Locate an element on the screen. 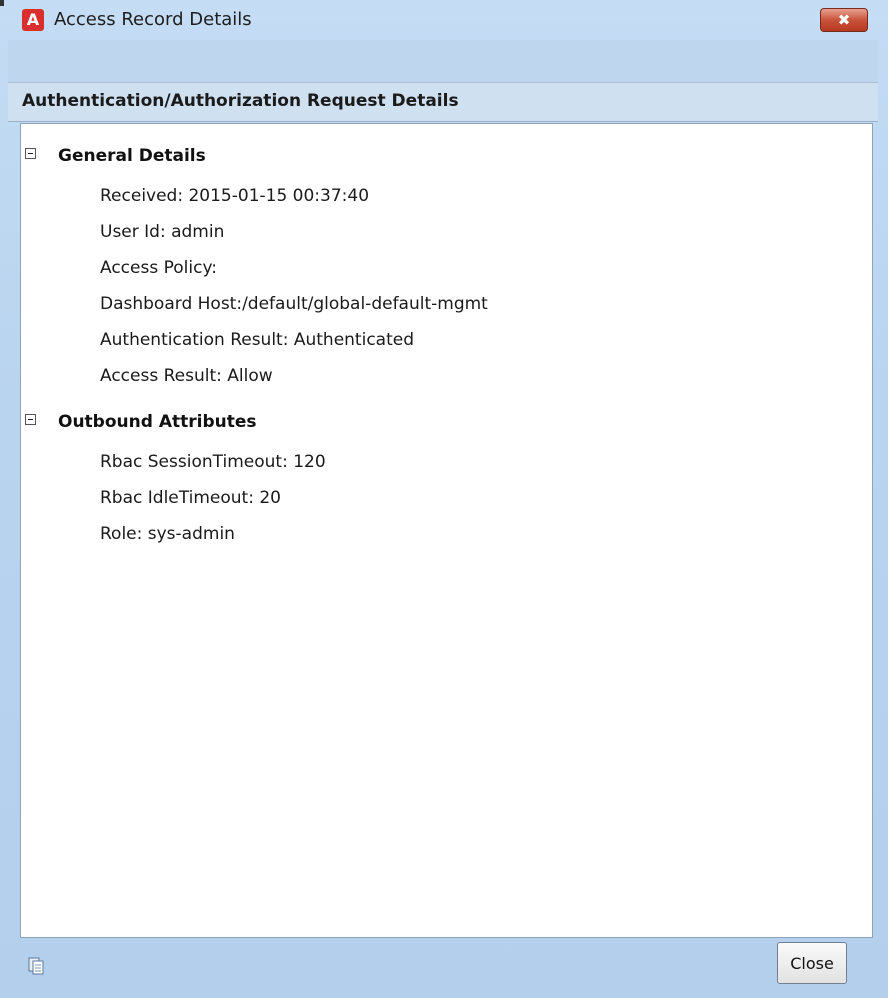  window-frame-band is located at coordinates (443, 61).